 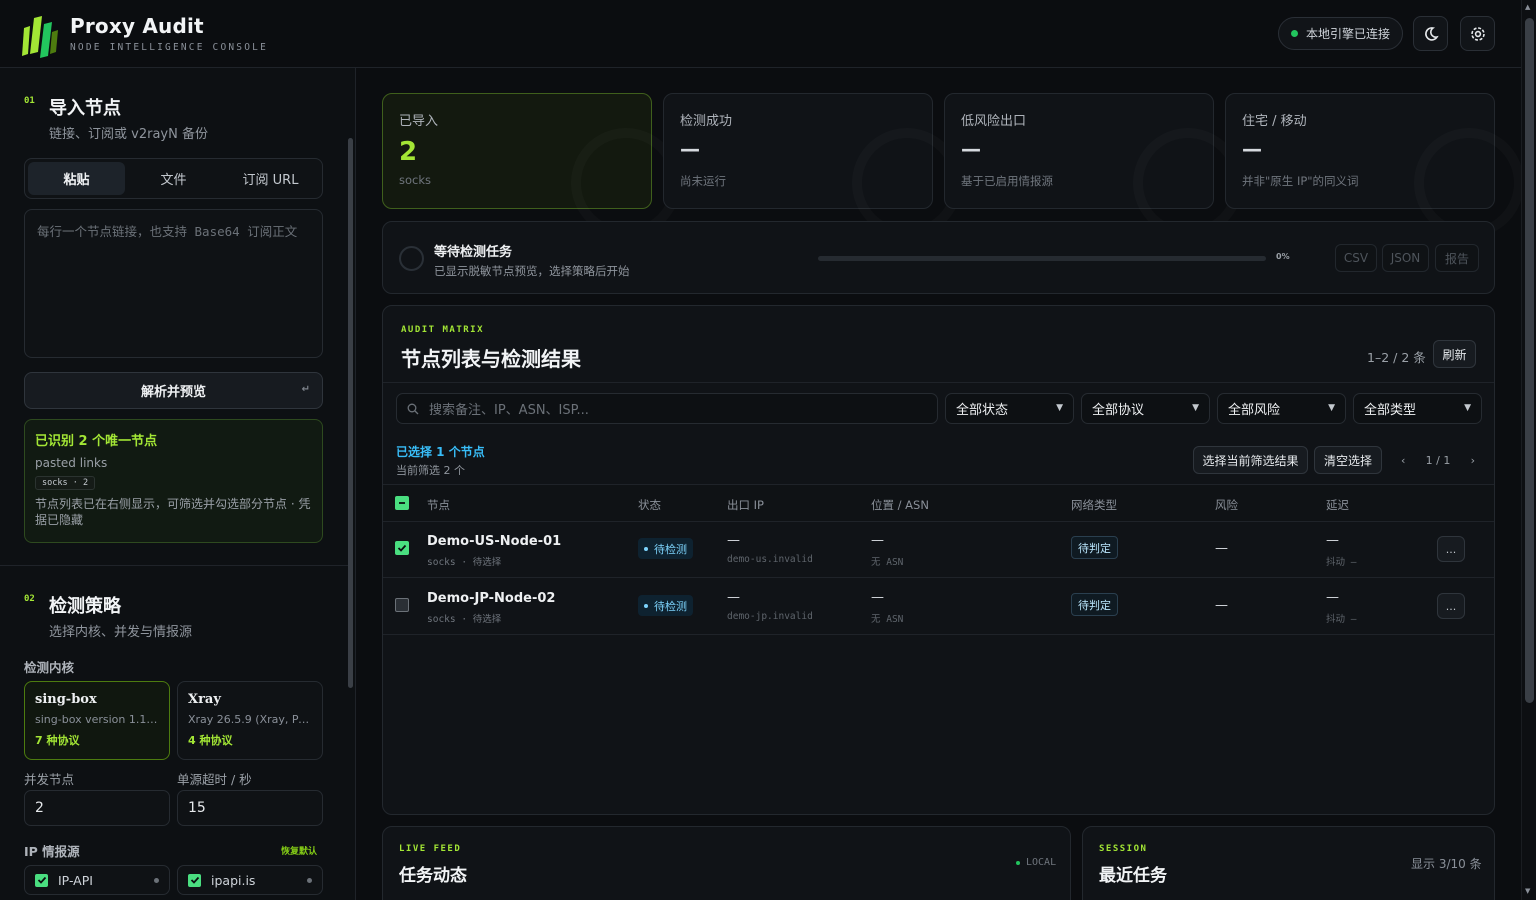 What do you see at coordinates (1430, 33) in the screenshot?
I see `theme-toggle-button` at bounding box center [1430, 33].